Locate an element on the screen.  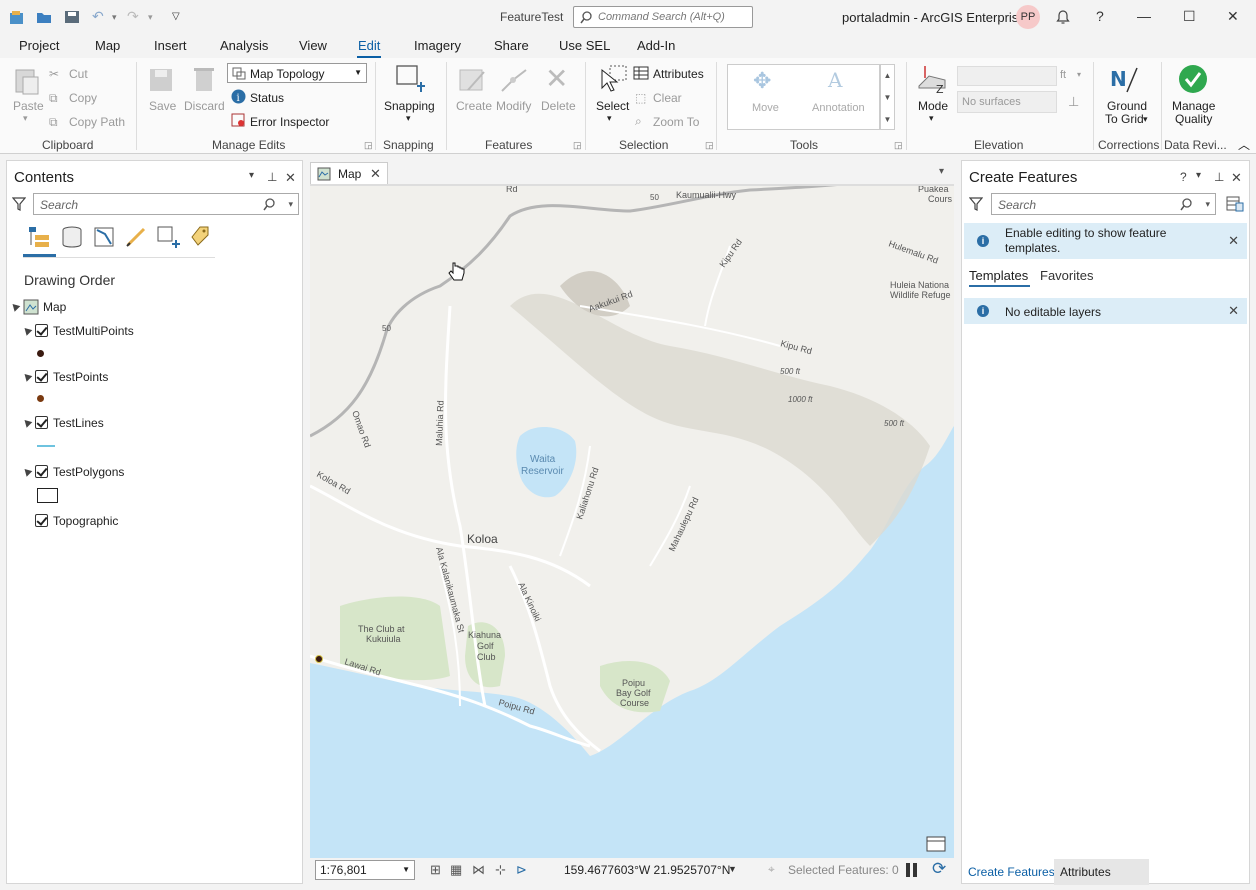
mode-button: Mode is located at coordinates (933, 106).